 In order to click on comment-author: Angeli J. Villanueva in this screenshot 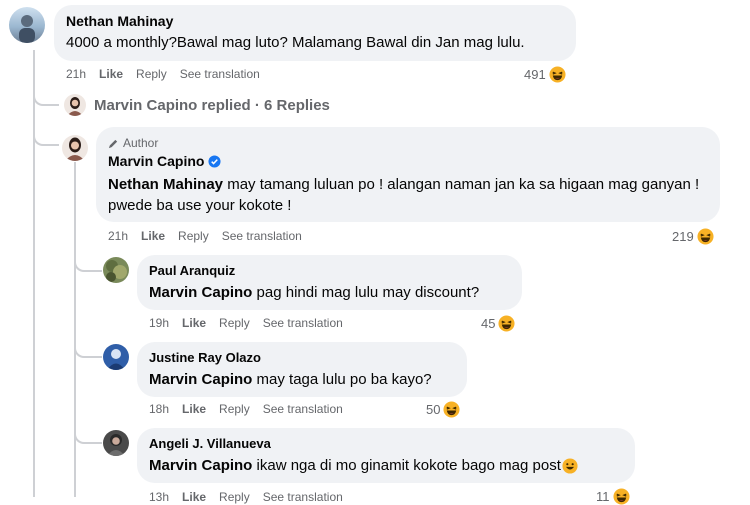, I will do `click(210, 443)`.